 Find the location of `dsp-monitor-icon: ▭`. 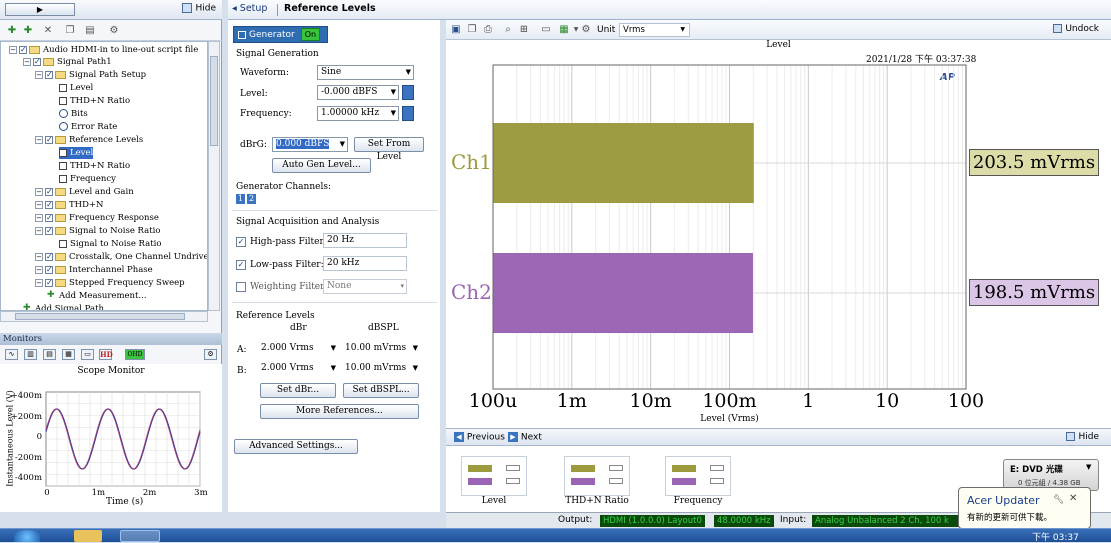

dsp-monitor-icon: ▭ is located at coordinates (87, 354).